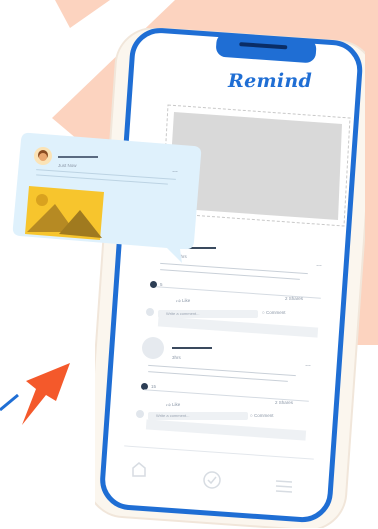 Image resolution: width=378 pixels, height=529 pixels. Describe the element at coordinates (261, 415) in the screenshot. I see `post2-comment-button: ○ Comment` at that location.